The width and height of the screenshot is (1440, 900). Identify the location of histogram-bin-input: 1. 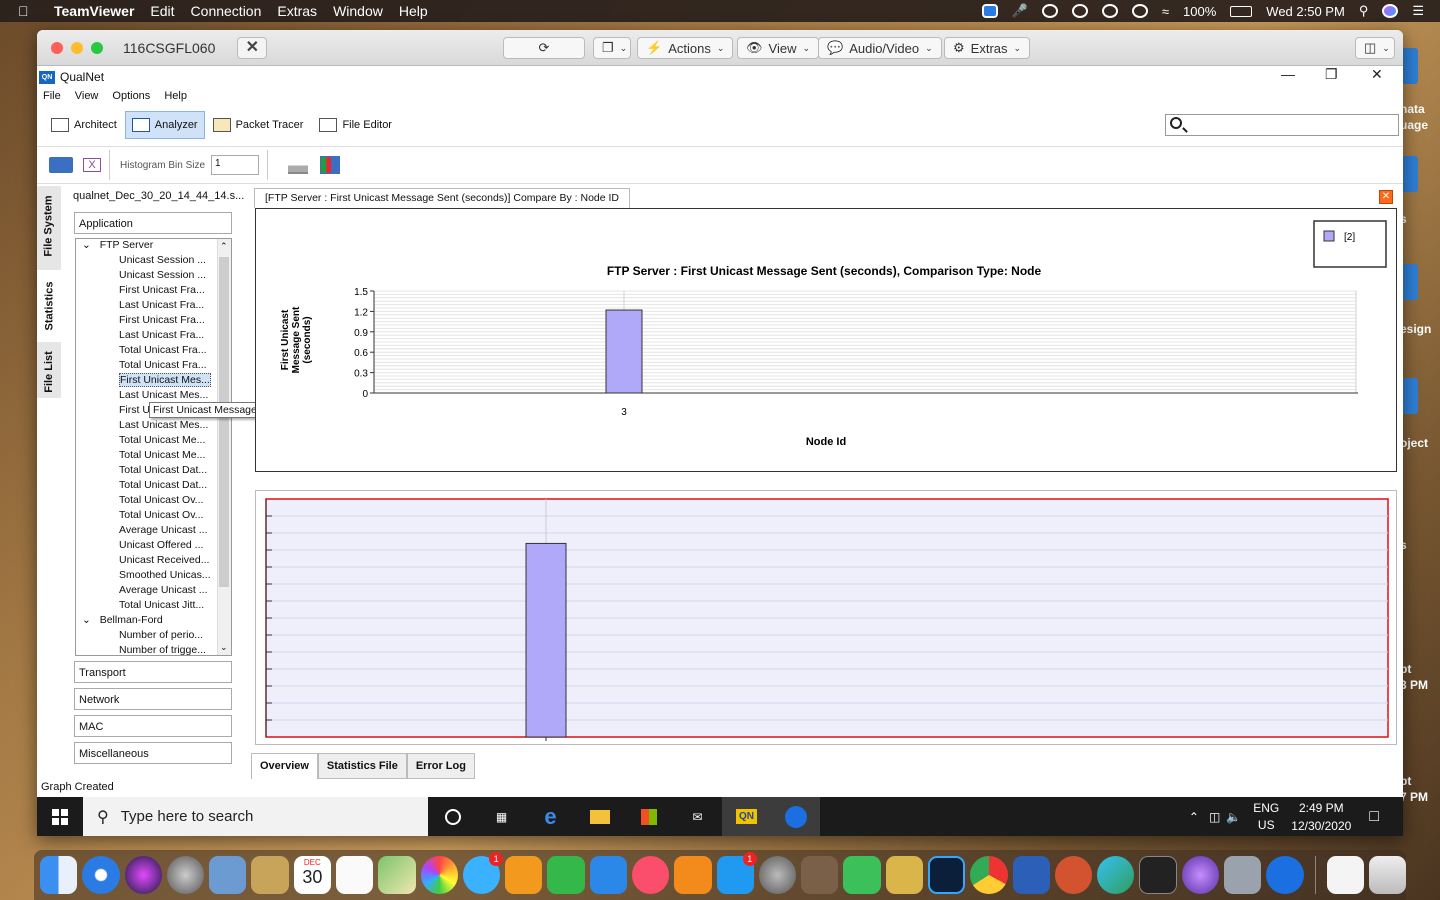
(235, 165).